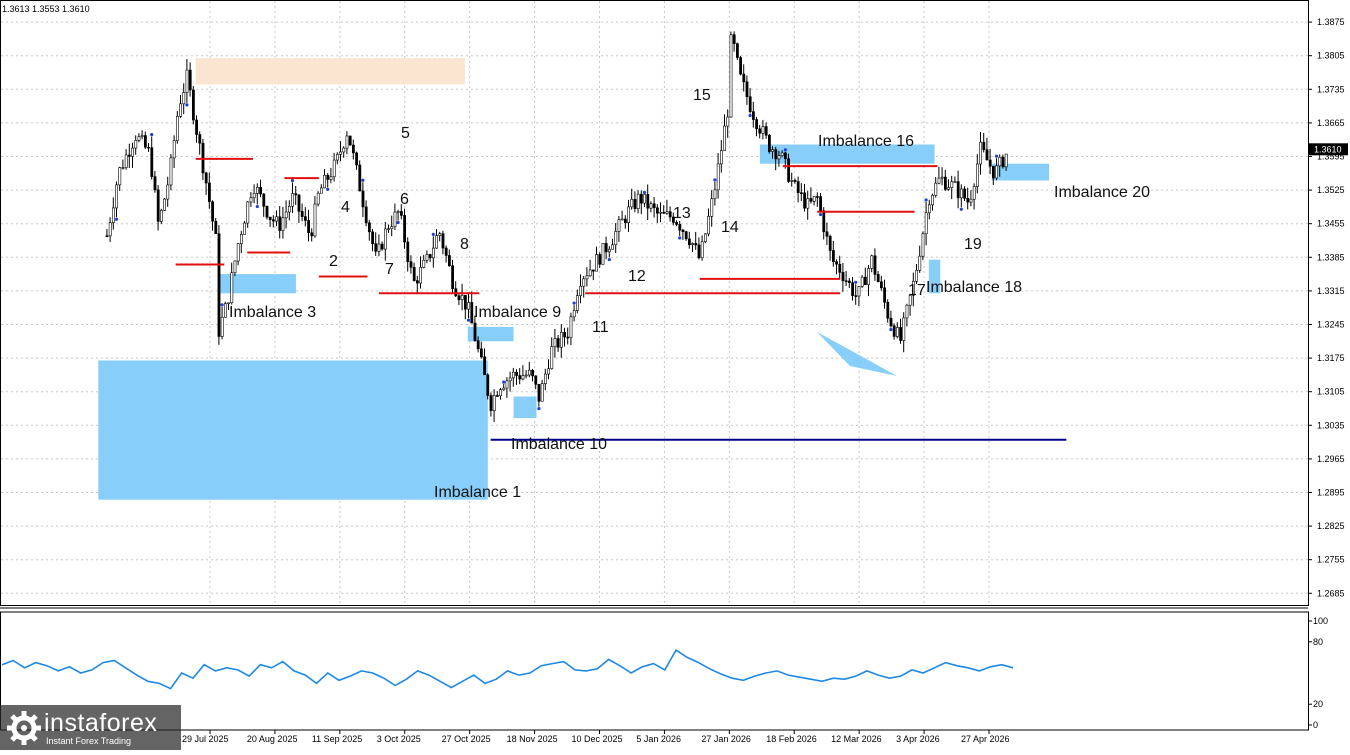 The image size is (1350, 755). Describe the element at coordinates (477, 492) in the screenshot. I see `chart-label-imb1: Imbalance 1` at that location.